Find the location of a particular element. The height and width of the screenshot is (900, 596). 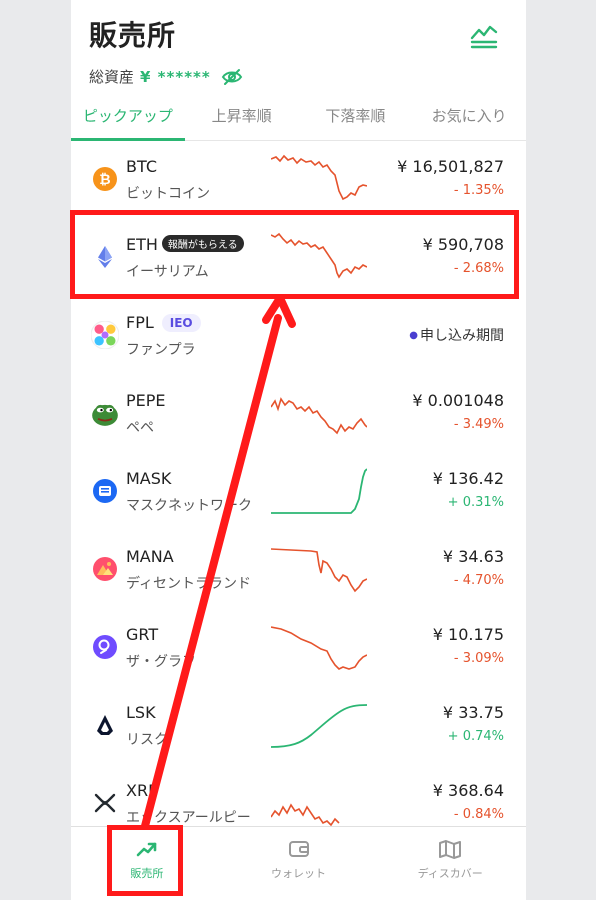

coin-symbol: MASK is located at coordinates (149, 478).